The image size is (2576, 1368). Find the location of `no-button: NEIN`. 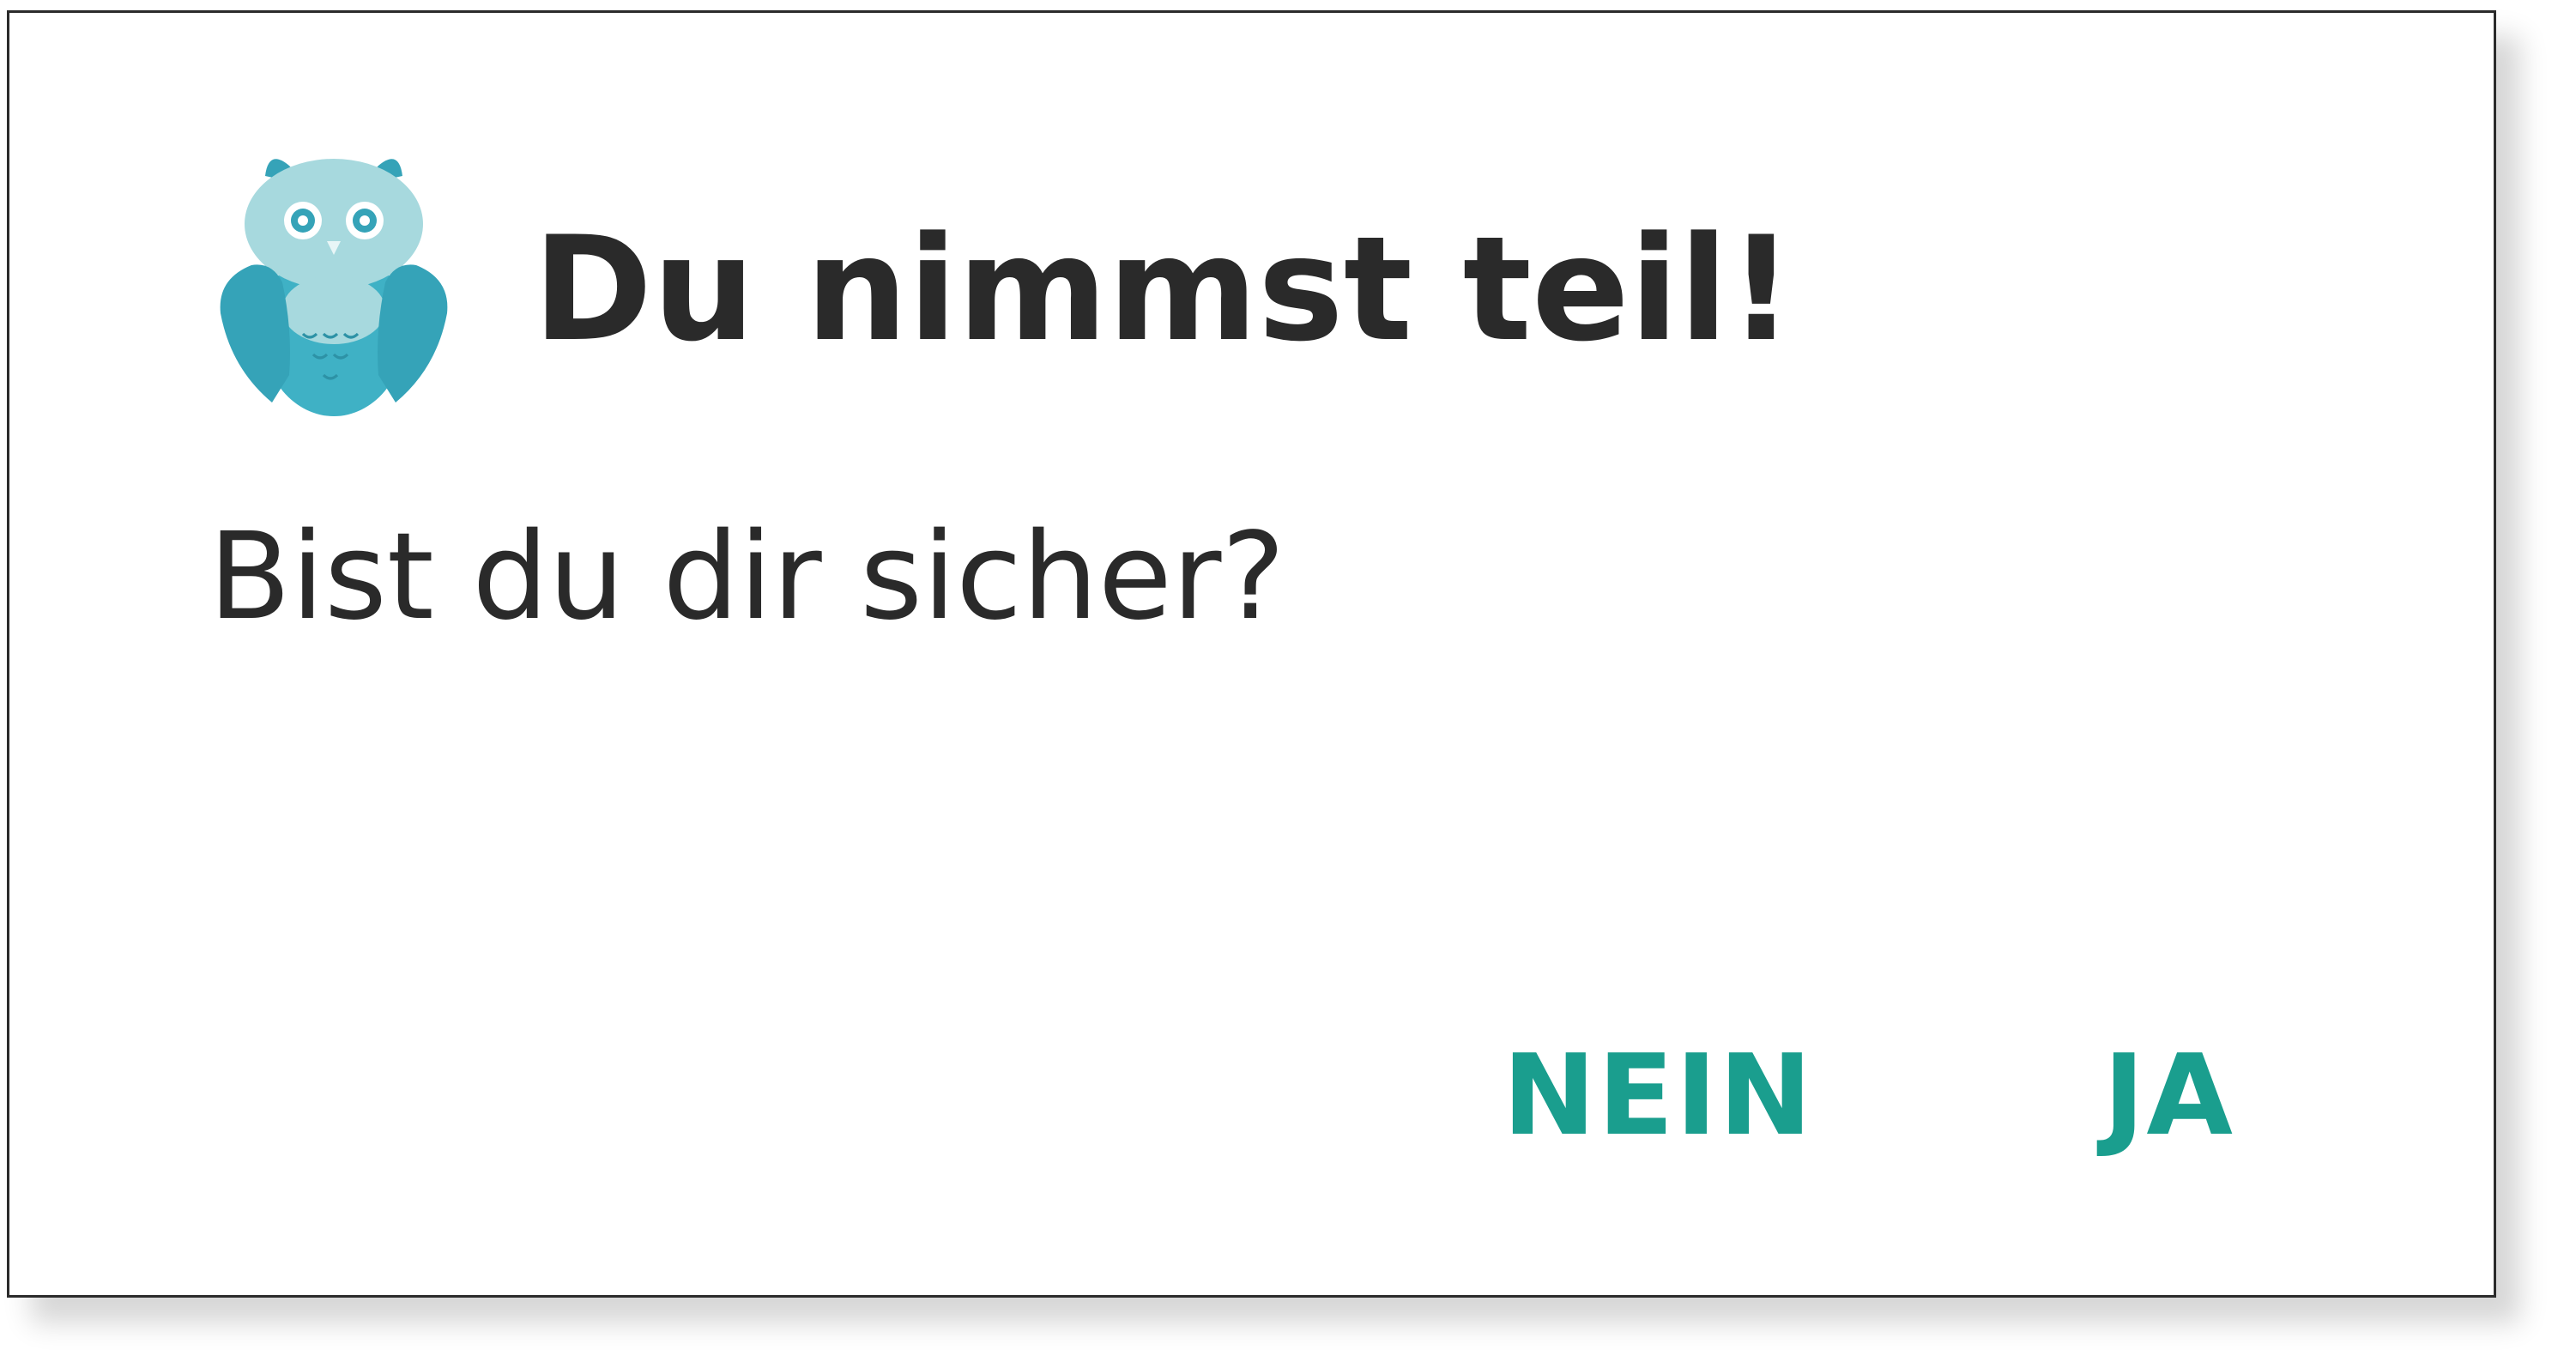

no-button: NEIN is located at coordinates (1658, 1095).